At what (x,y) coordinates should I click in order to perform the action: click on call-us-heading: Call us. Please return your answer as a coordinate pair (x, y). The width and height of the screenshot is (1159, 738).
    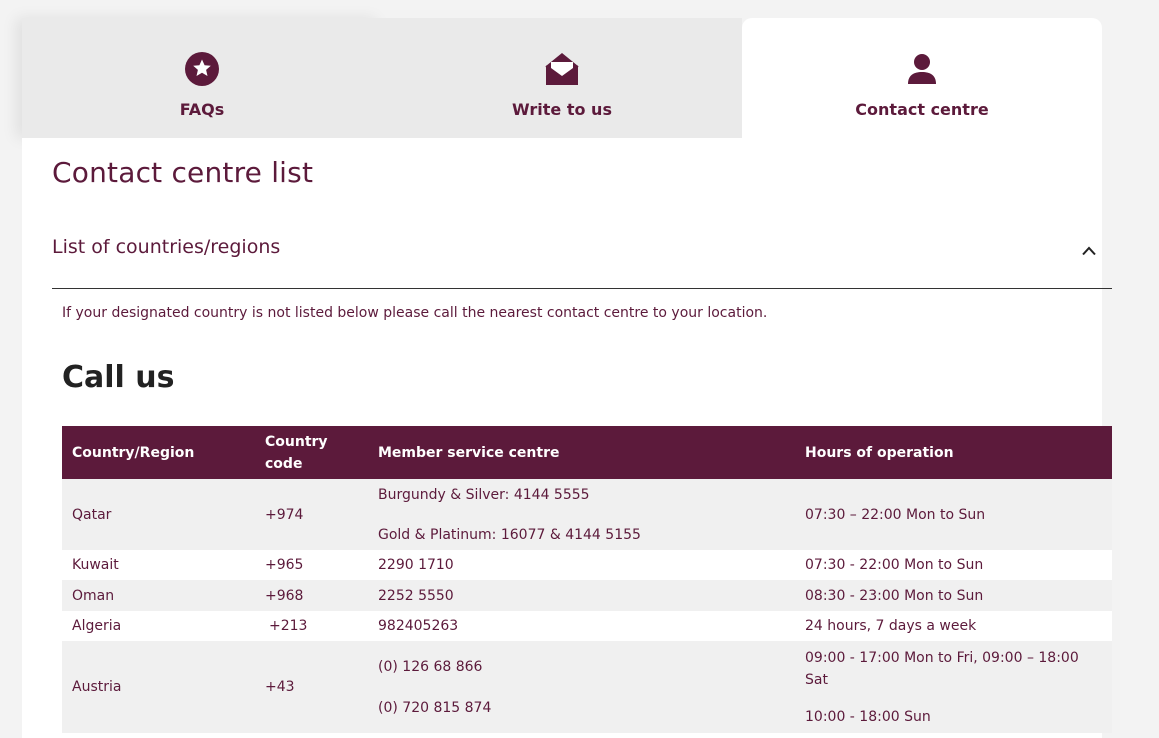
    Looking at the image, I should click on (118, 377).